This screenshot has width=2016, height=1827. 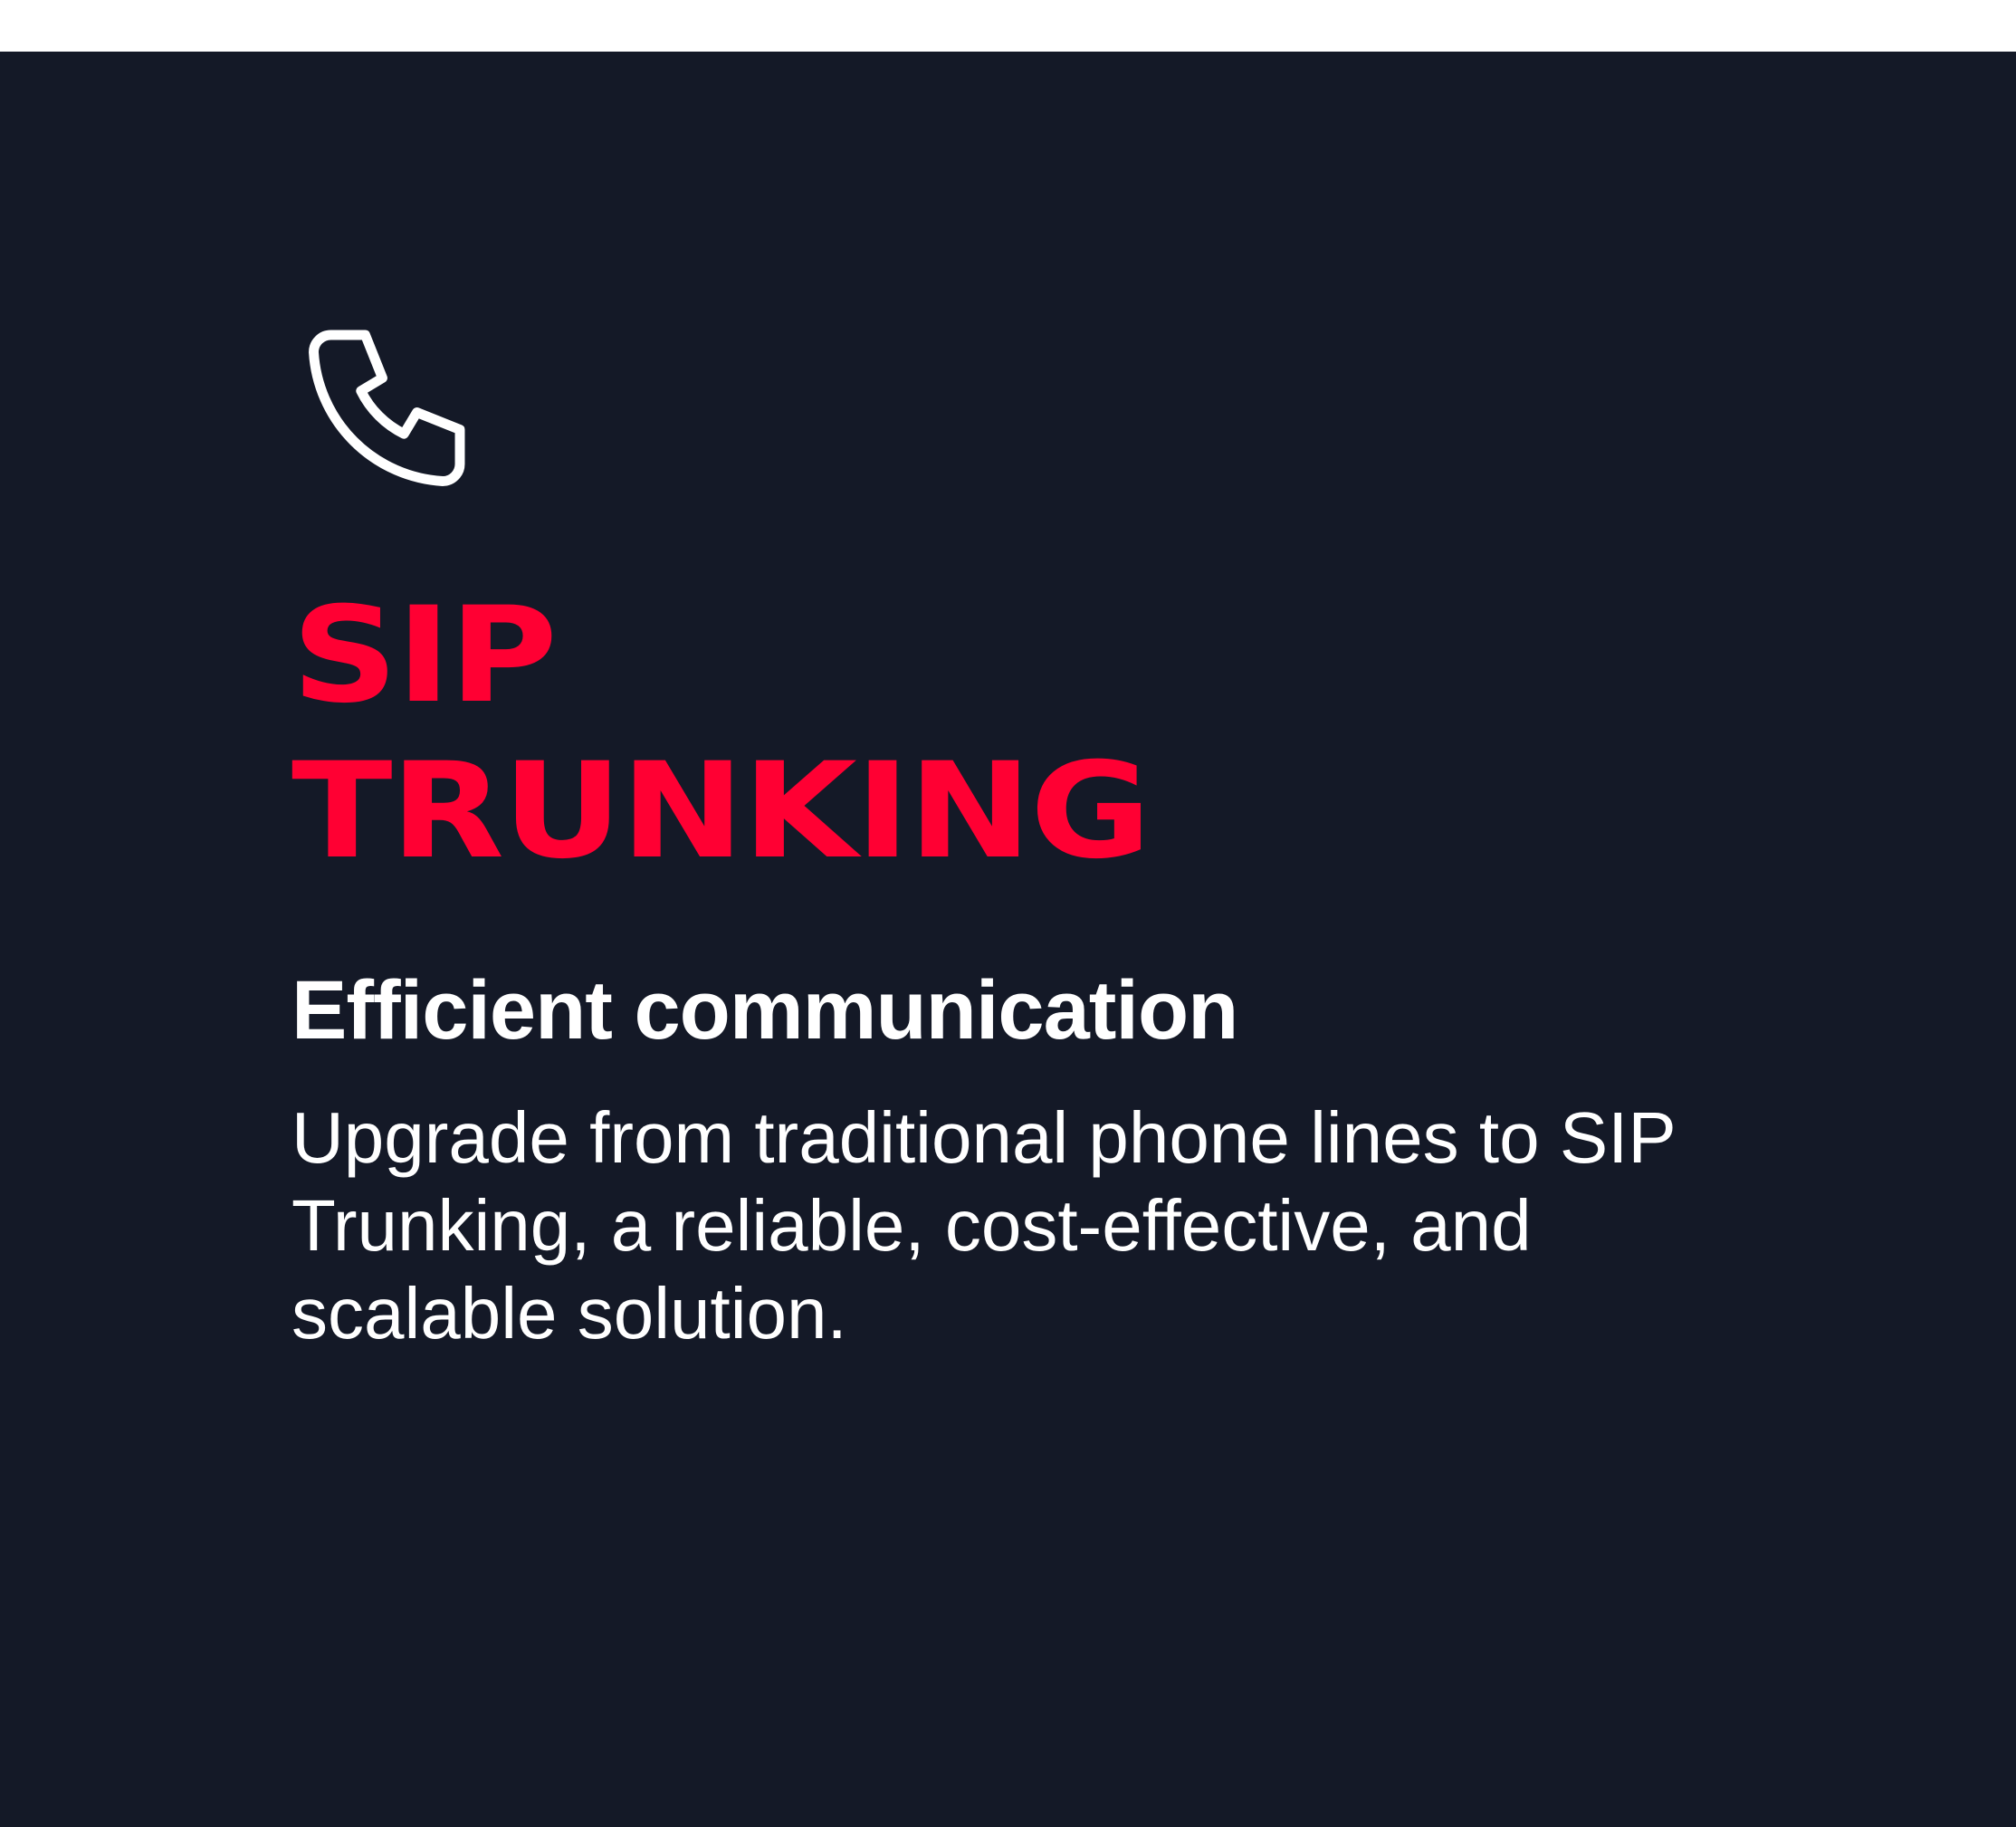 What do you see at coordinates (424, 655) in the screenshot?
I see `title-line-1: SIP` at bounding box center [424, 655].